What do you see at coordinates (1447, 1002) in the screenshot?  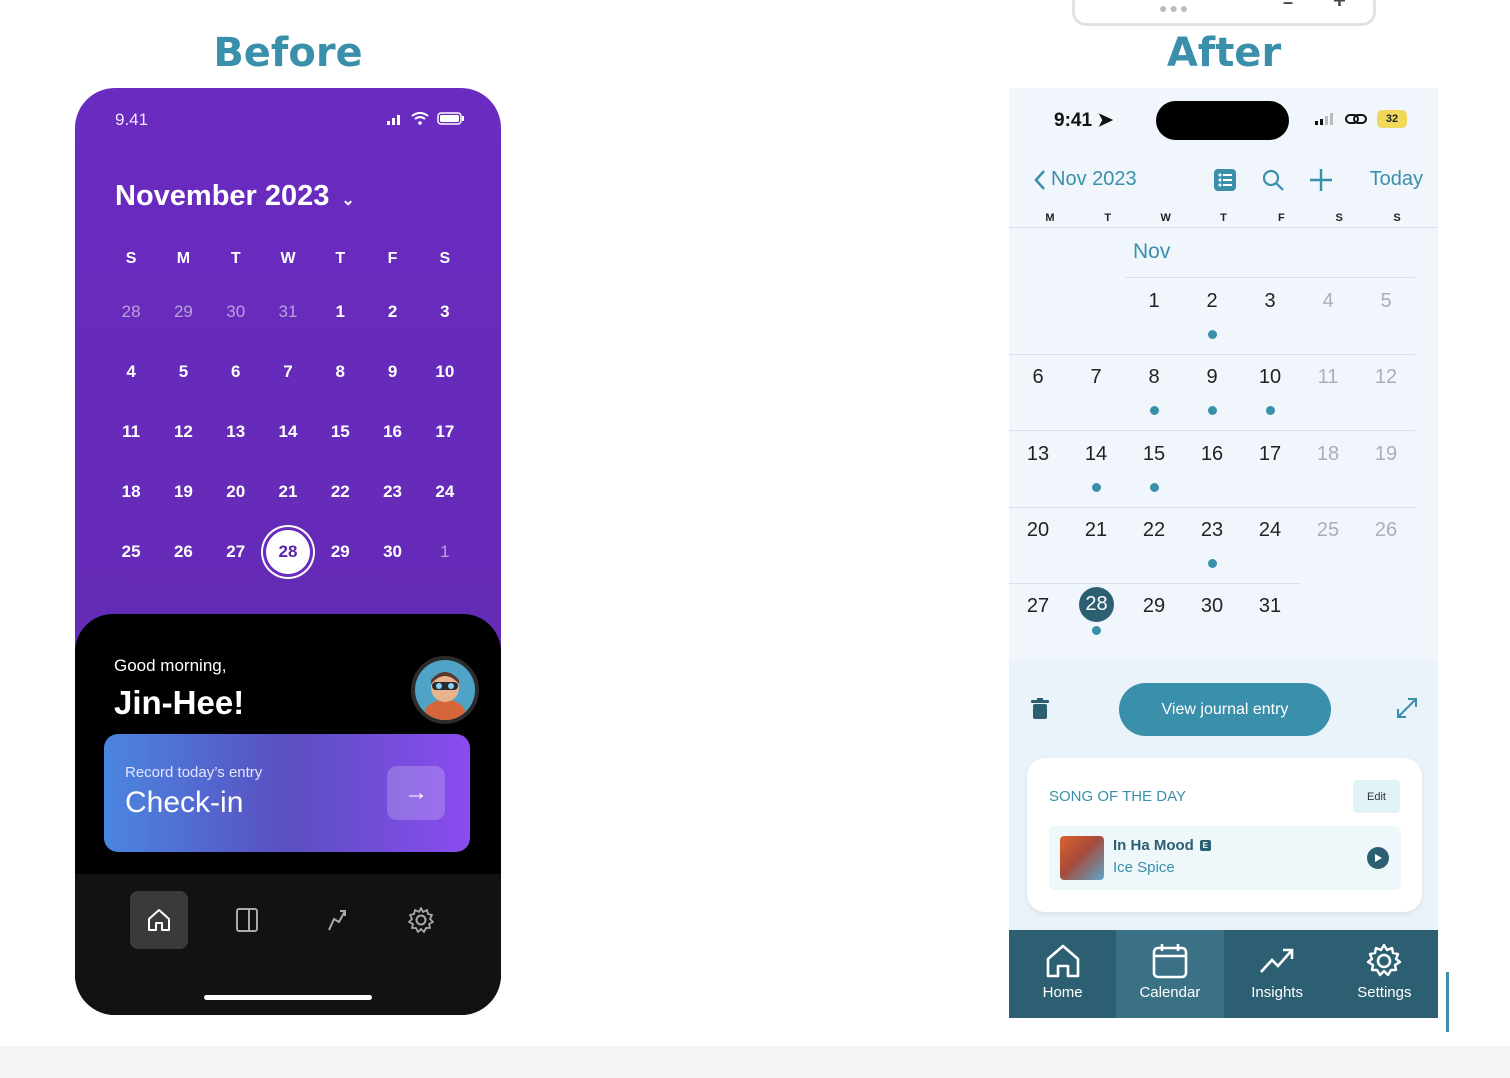 I see `scrollbar` at bounding box center [1447, 1002].